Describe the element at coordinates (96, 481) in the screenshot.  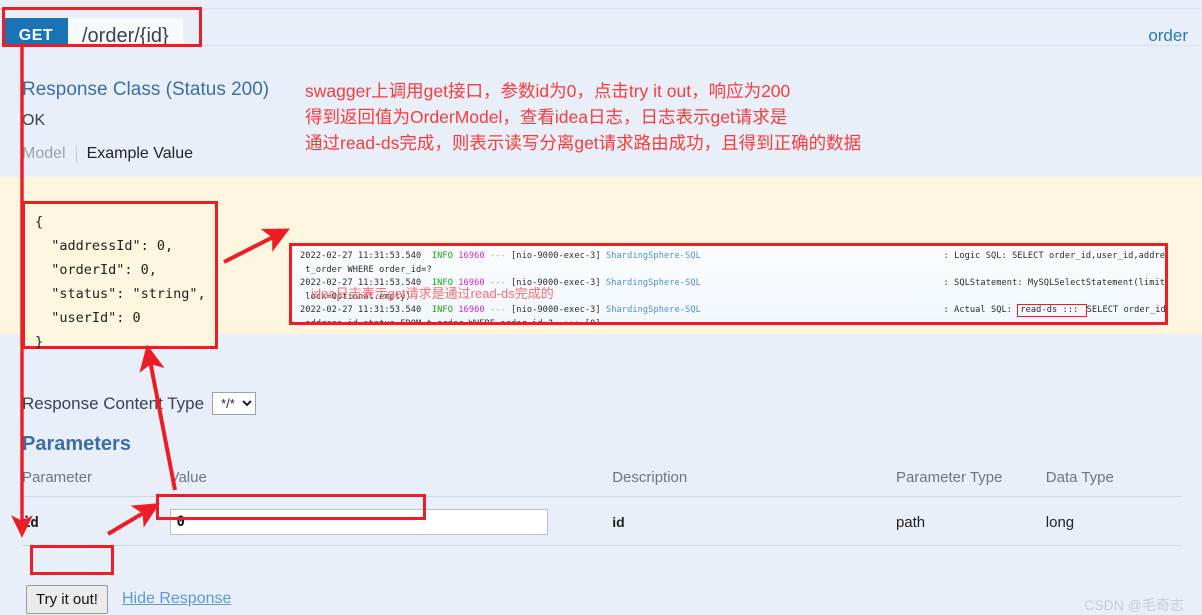
I see `col-header-parameter: Parameter` at that location.